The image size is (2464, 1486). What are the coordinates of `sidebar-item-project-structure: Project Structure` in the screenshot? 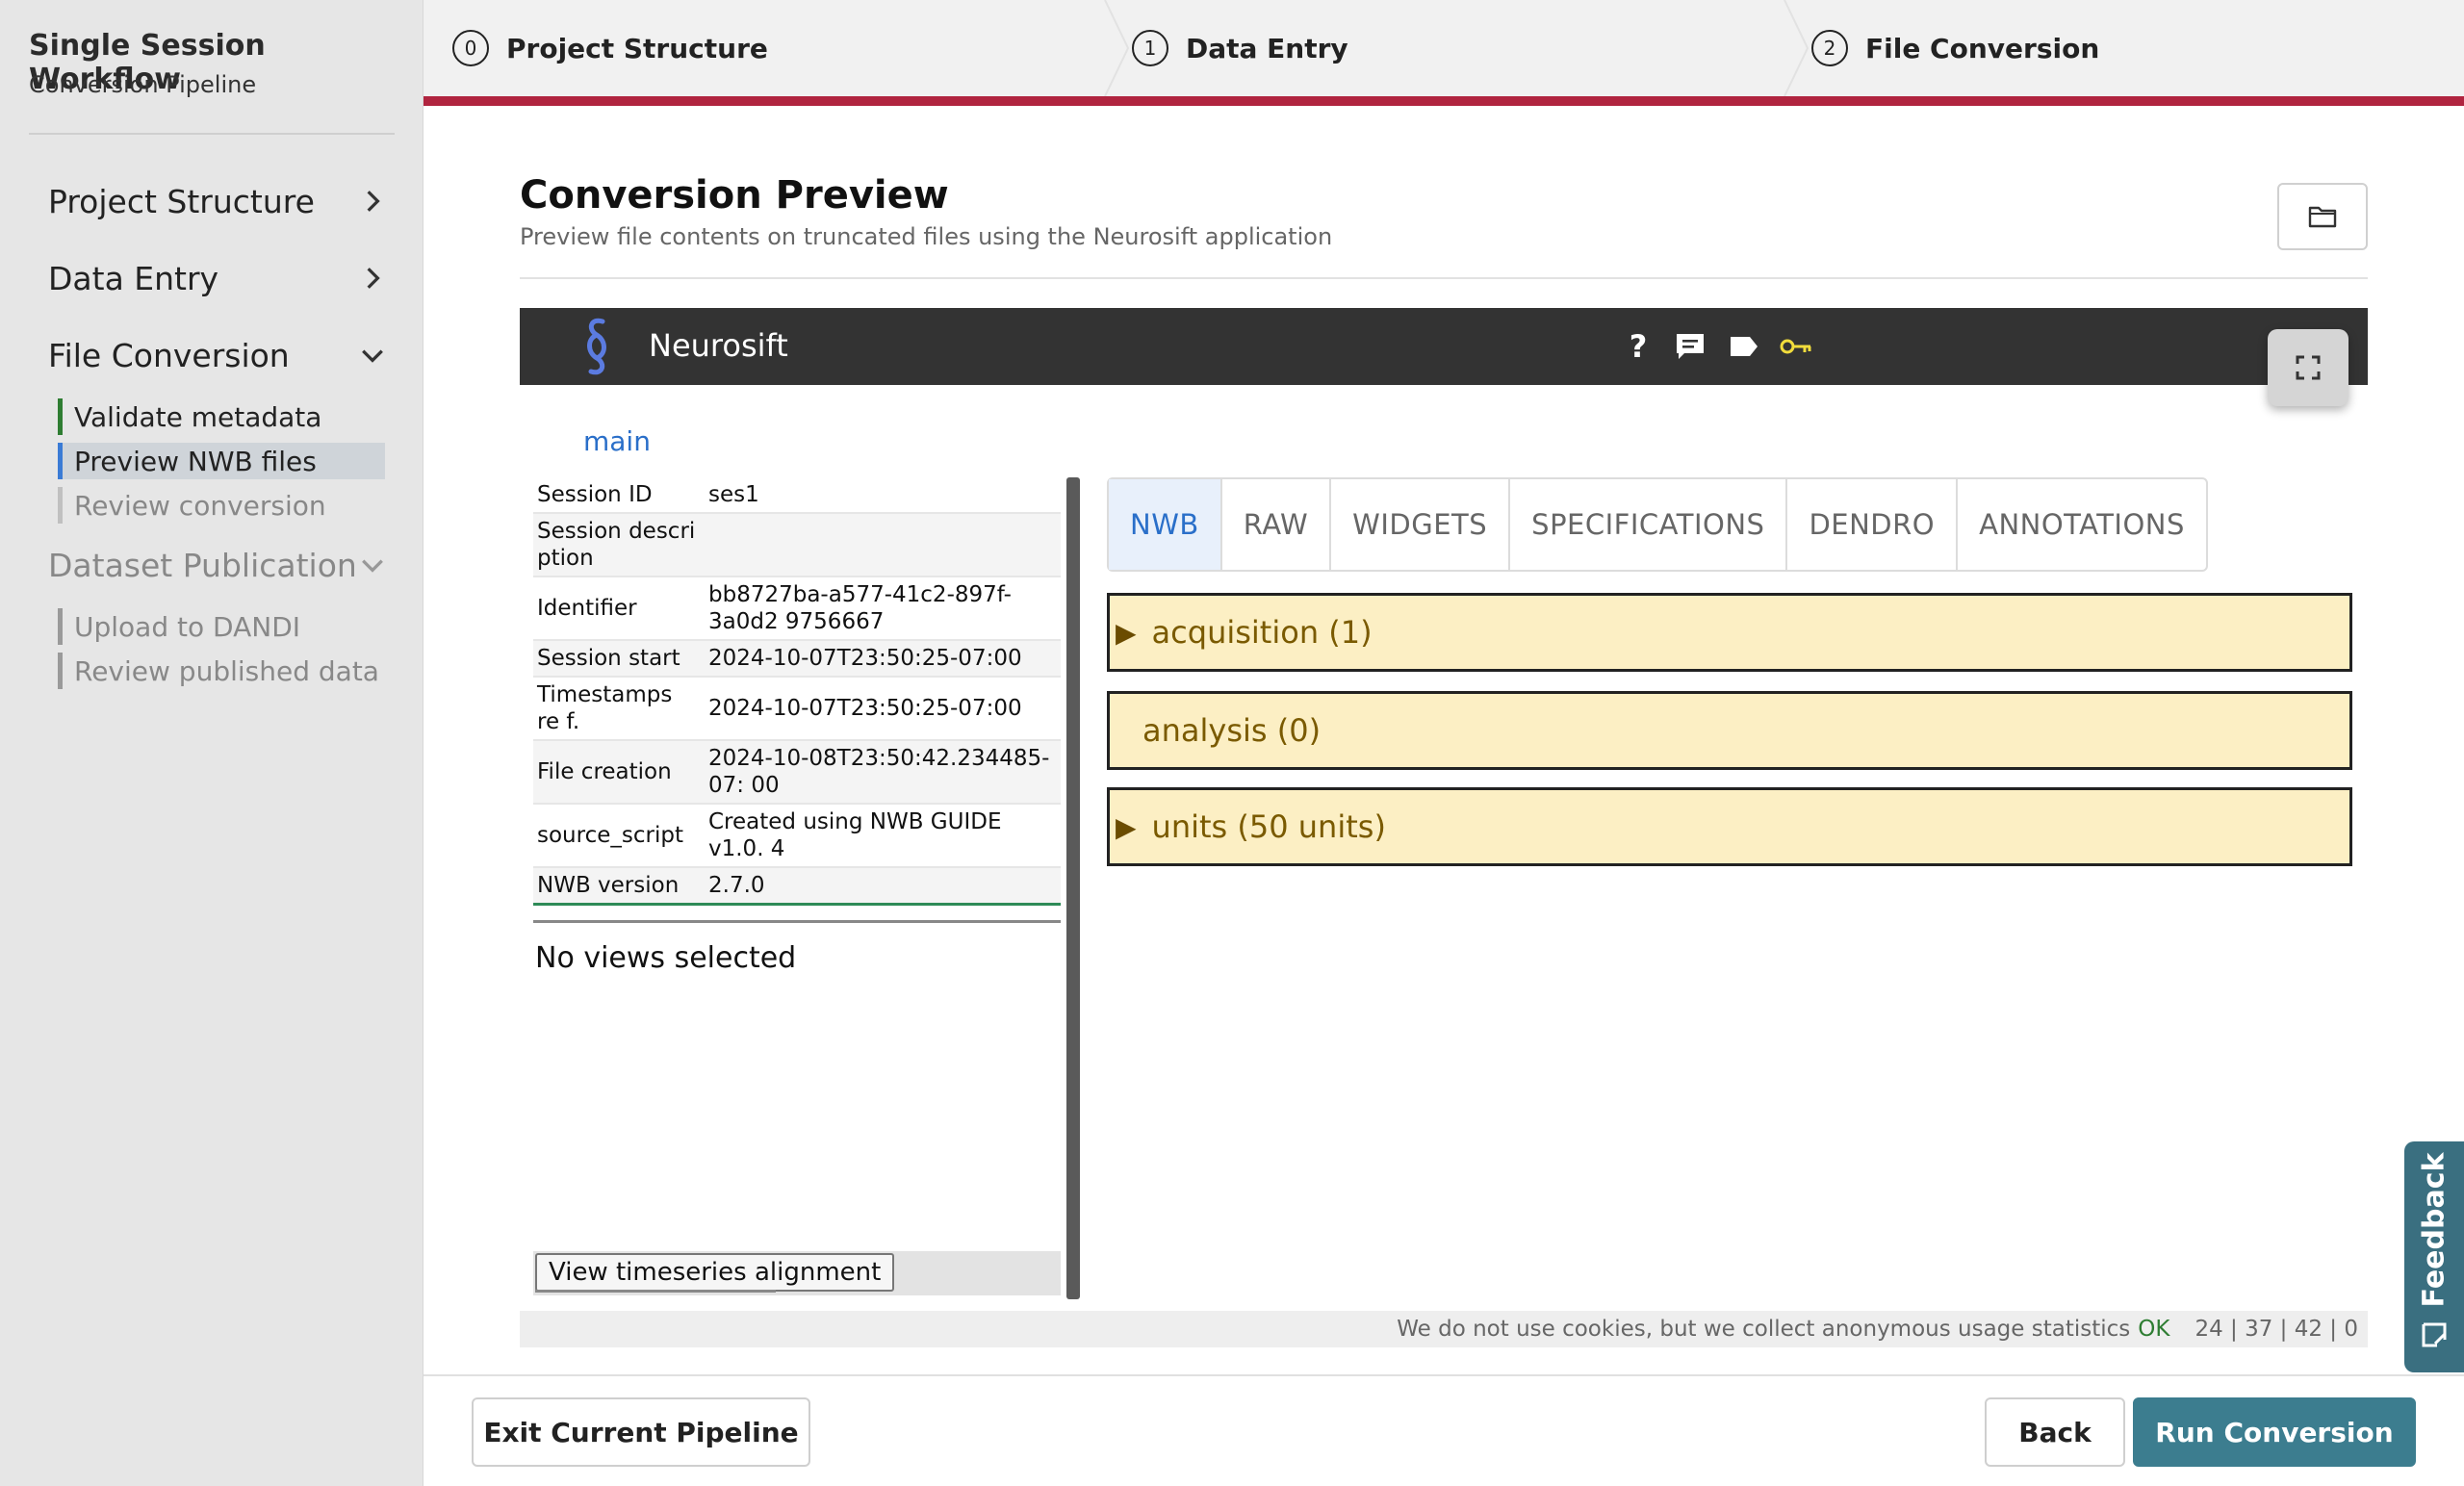 It's located at (216, 201).